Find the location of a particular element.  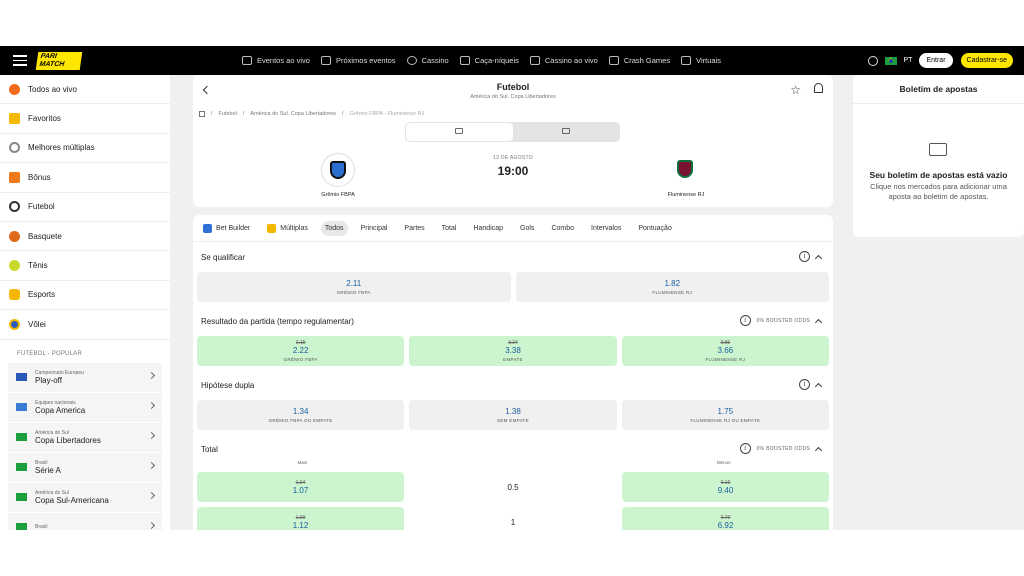

chevron-right-icon is located at coordinates (151, 525).